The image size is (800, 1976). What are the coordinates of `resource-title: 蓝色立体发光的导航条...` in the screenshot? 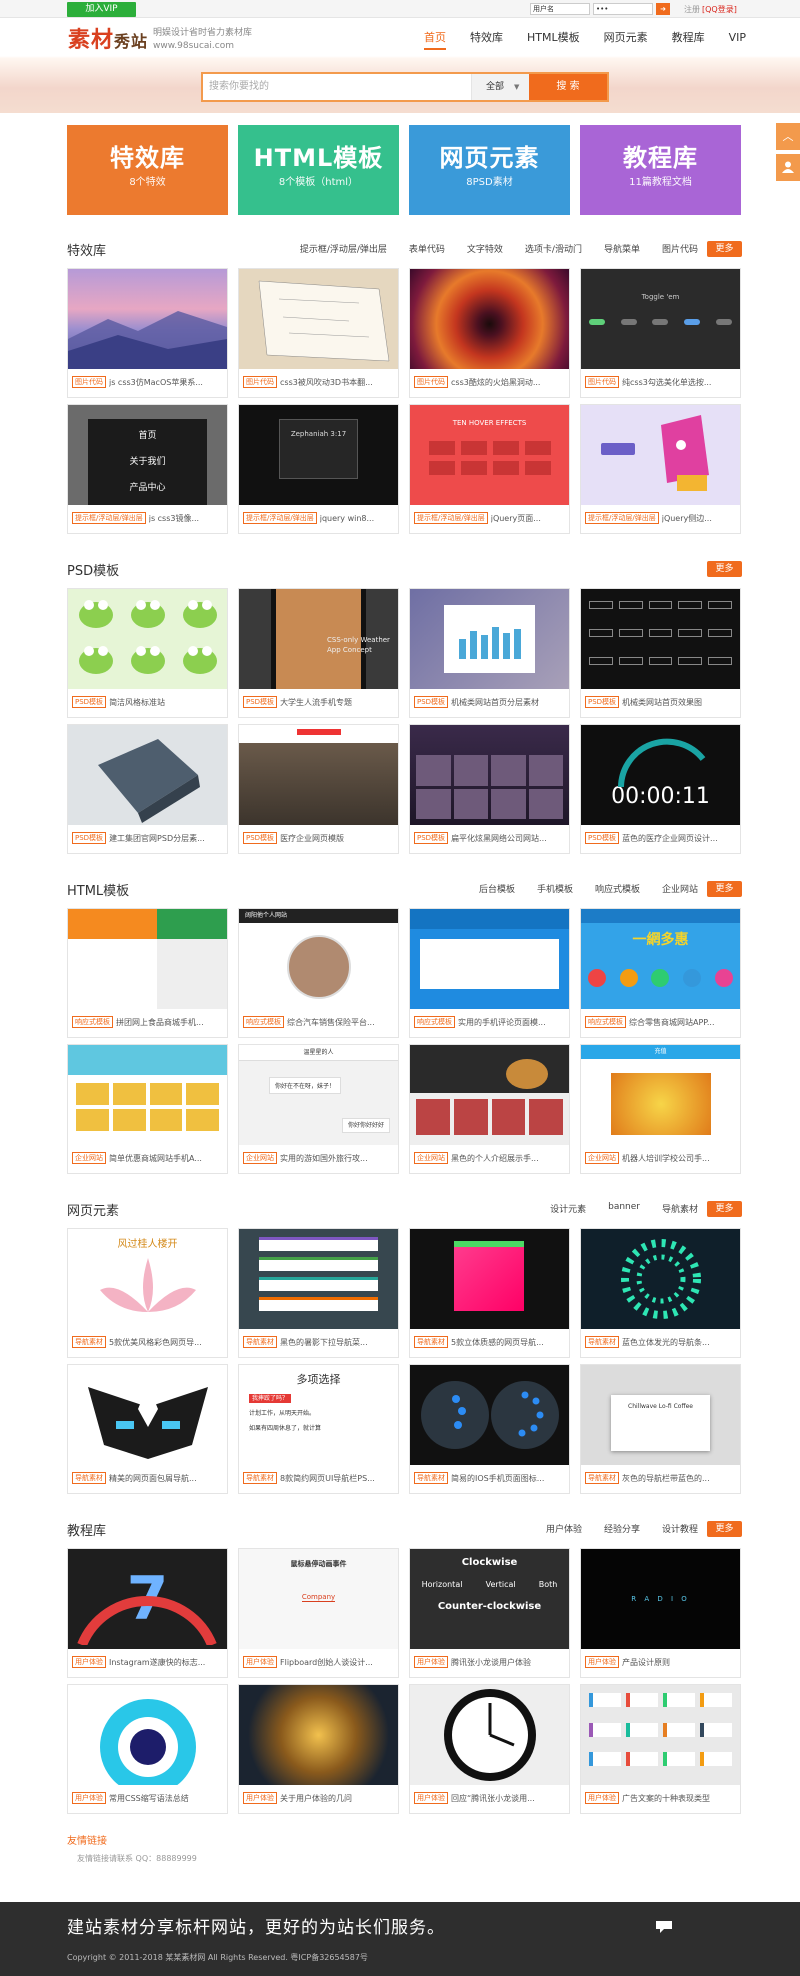 It's located at (666, 1342).